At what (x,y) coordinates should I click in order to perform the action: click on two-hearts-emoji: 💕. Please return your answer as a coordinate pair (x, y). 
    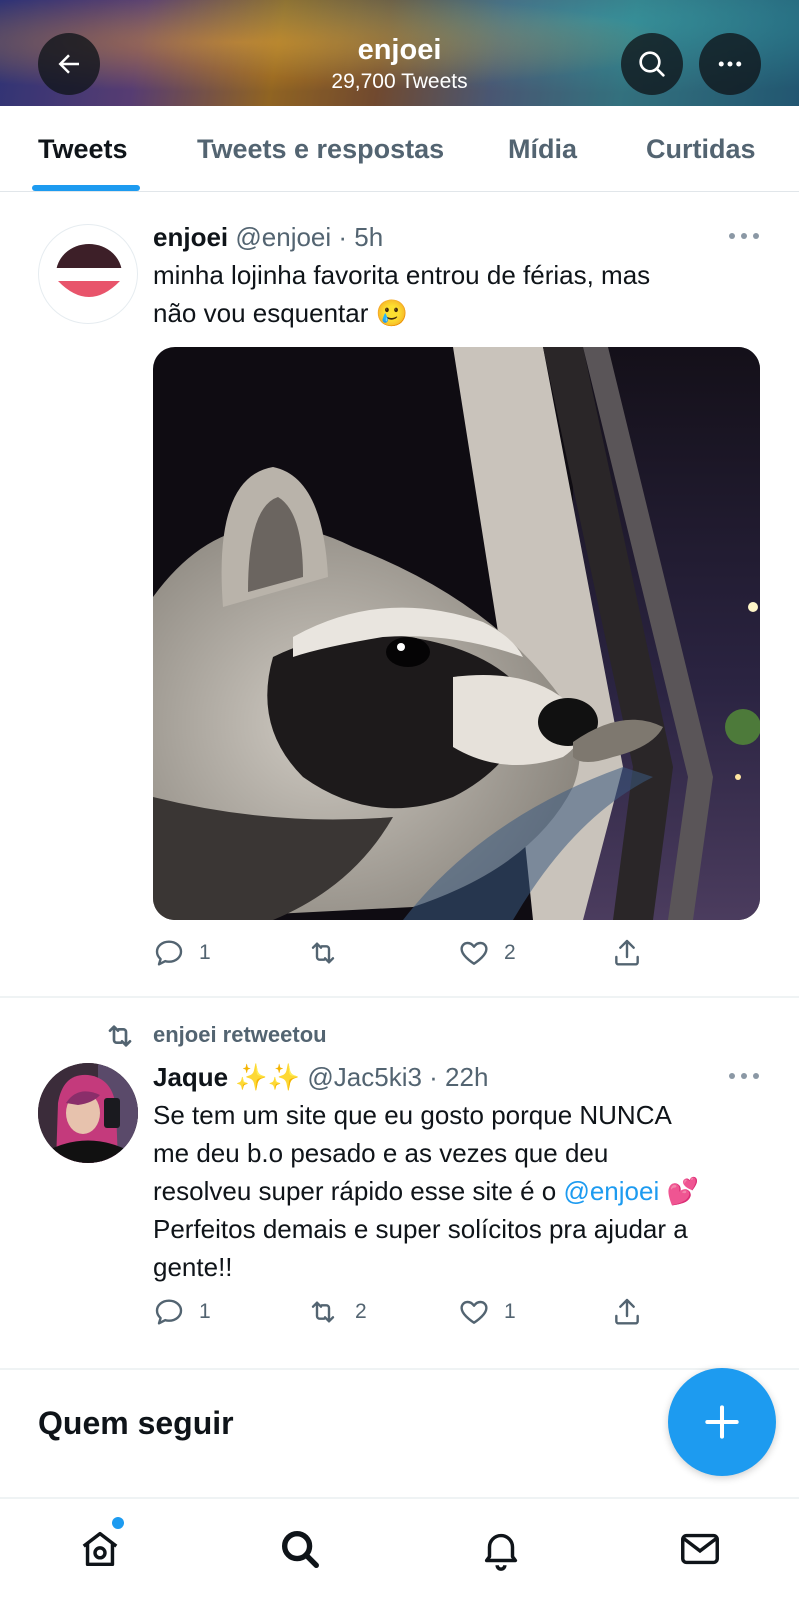
    Looking at the image, I should click on (682, 1191).